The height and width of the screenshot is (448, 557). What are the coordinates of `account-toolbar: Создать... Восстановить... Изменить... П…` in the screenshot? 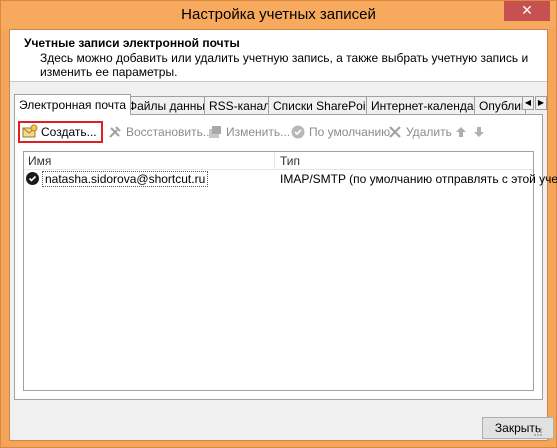 It's located at (278, 132).